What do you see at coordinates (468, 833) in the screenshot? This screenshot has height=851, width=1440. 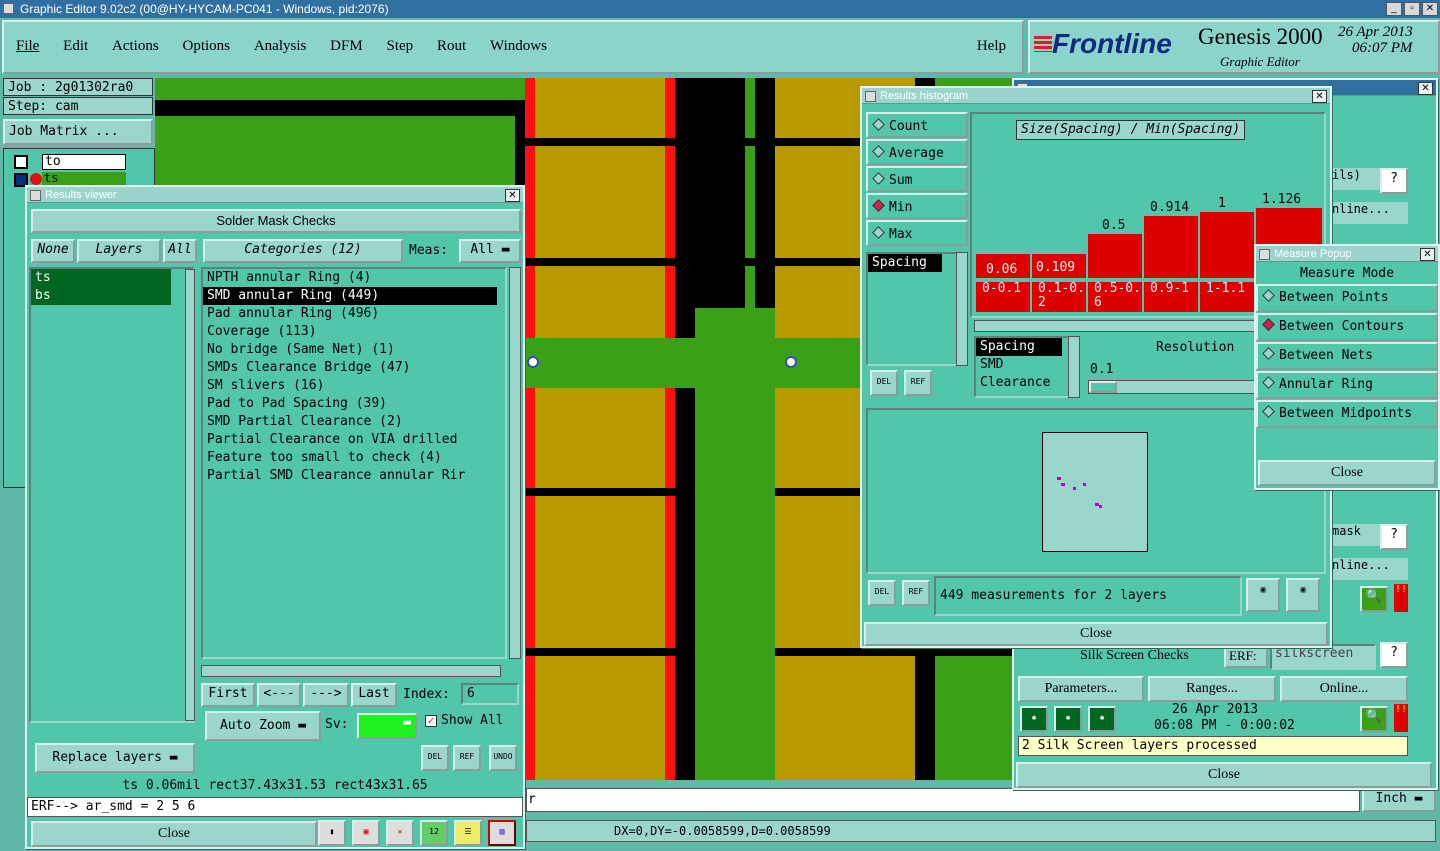 I see `tool-icon: ☰` at bounding box center [468, 833].